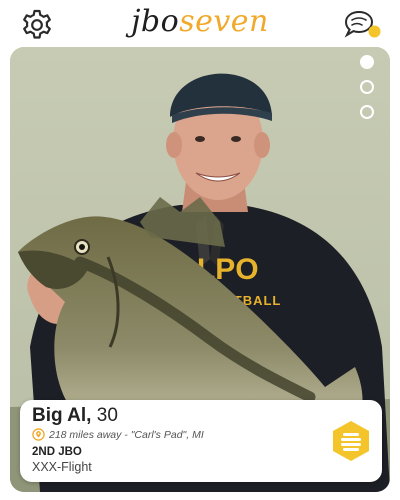 Image resolution: width=400 pixels, height=500 pixels. I want to click on photo-pagination, so click(368, 92).